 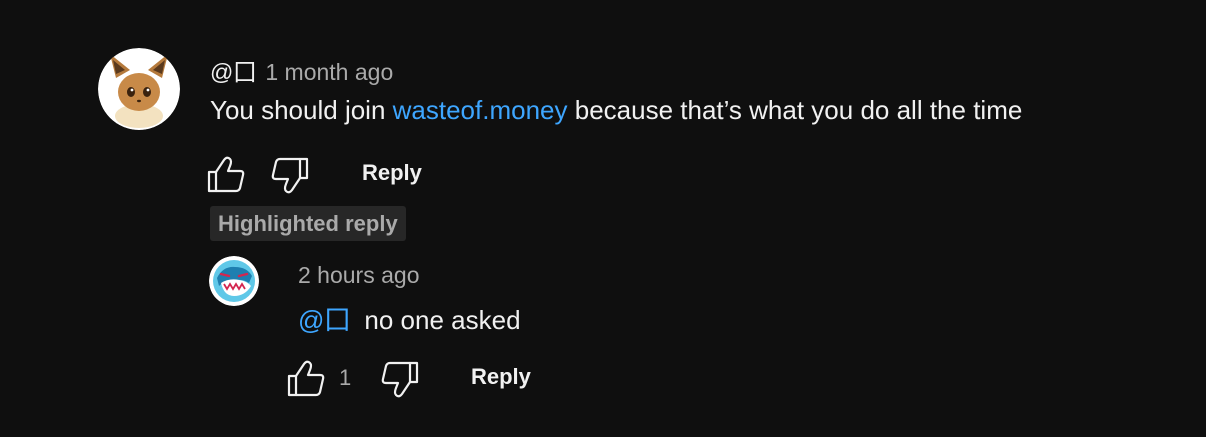 I want to click on comment-link: wasteof.money, so click(x=480, y=110).